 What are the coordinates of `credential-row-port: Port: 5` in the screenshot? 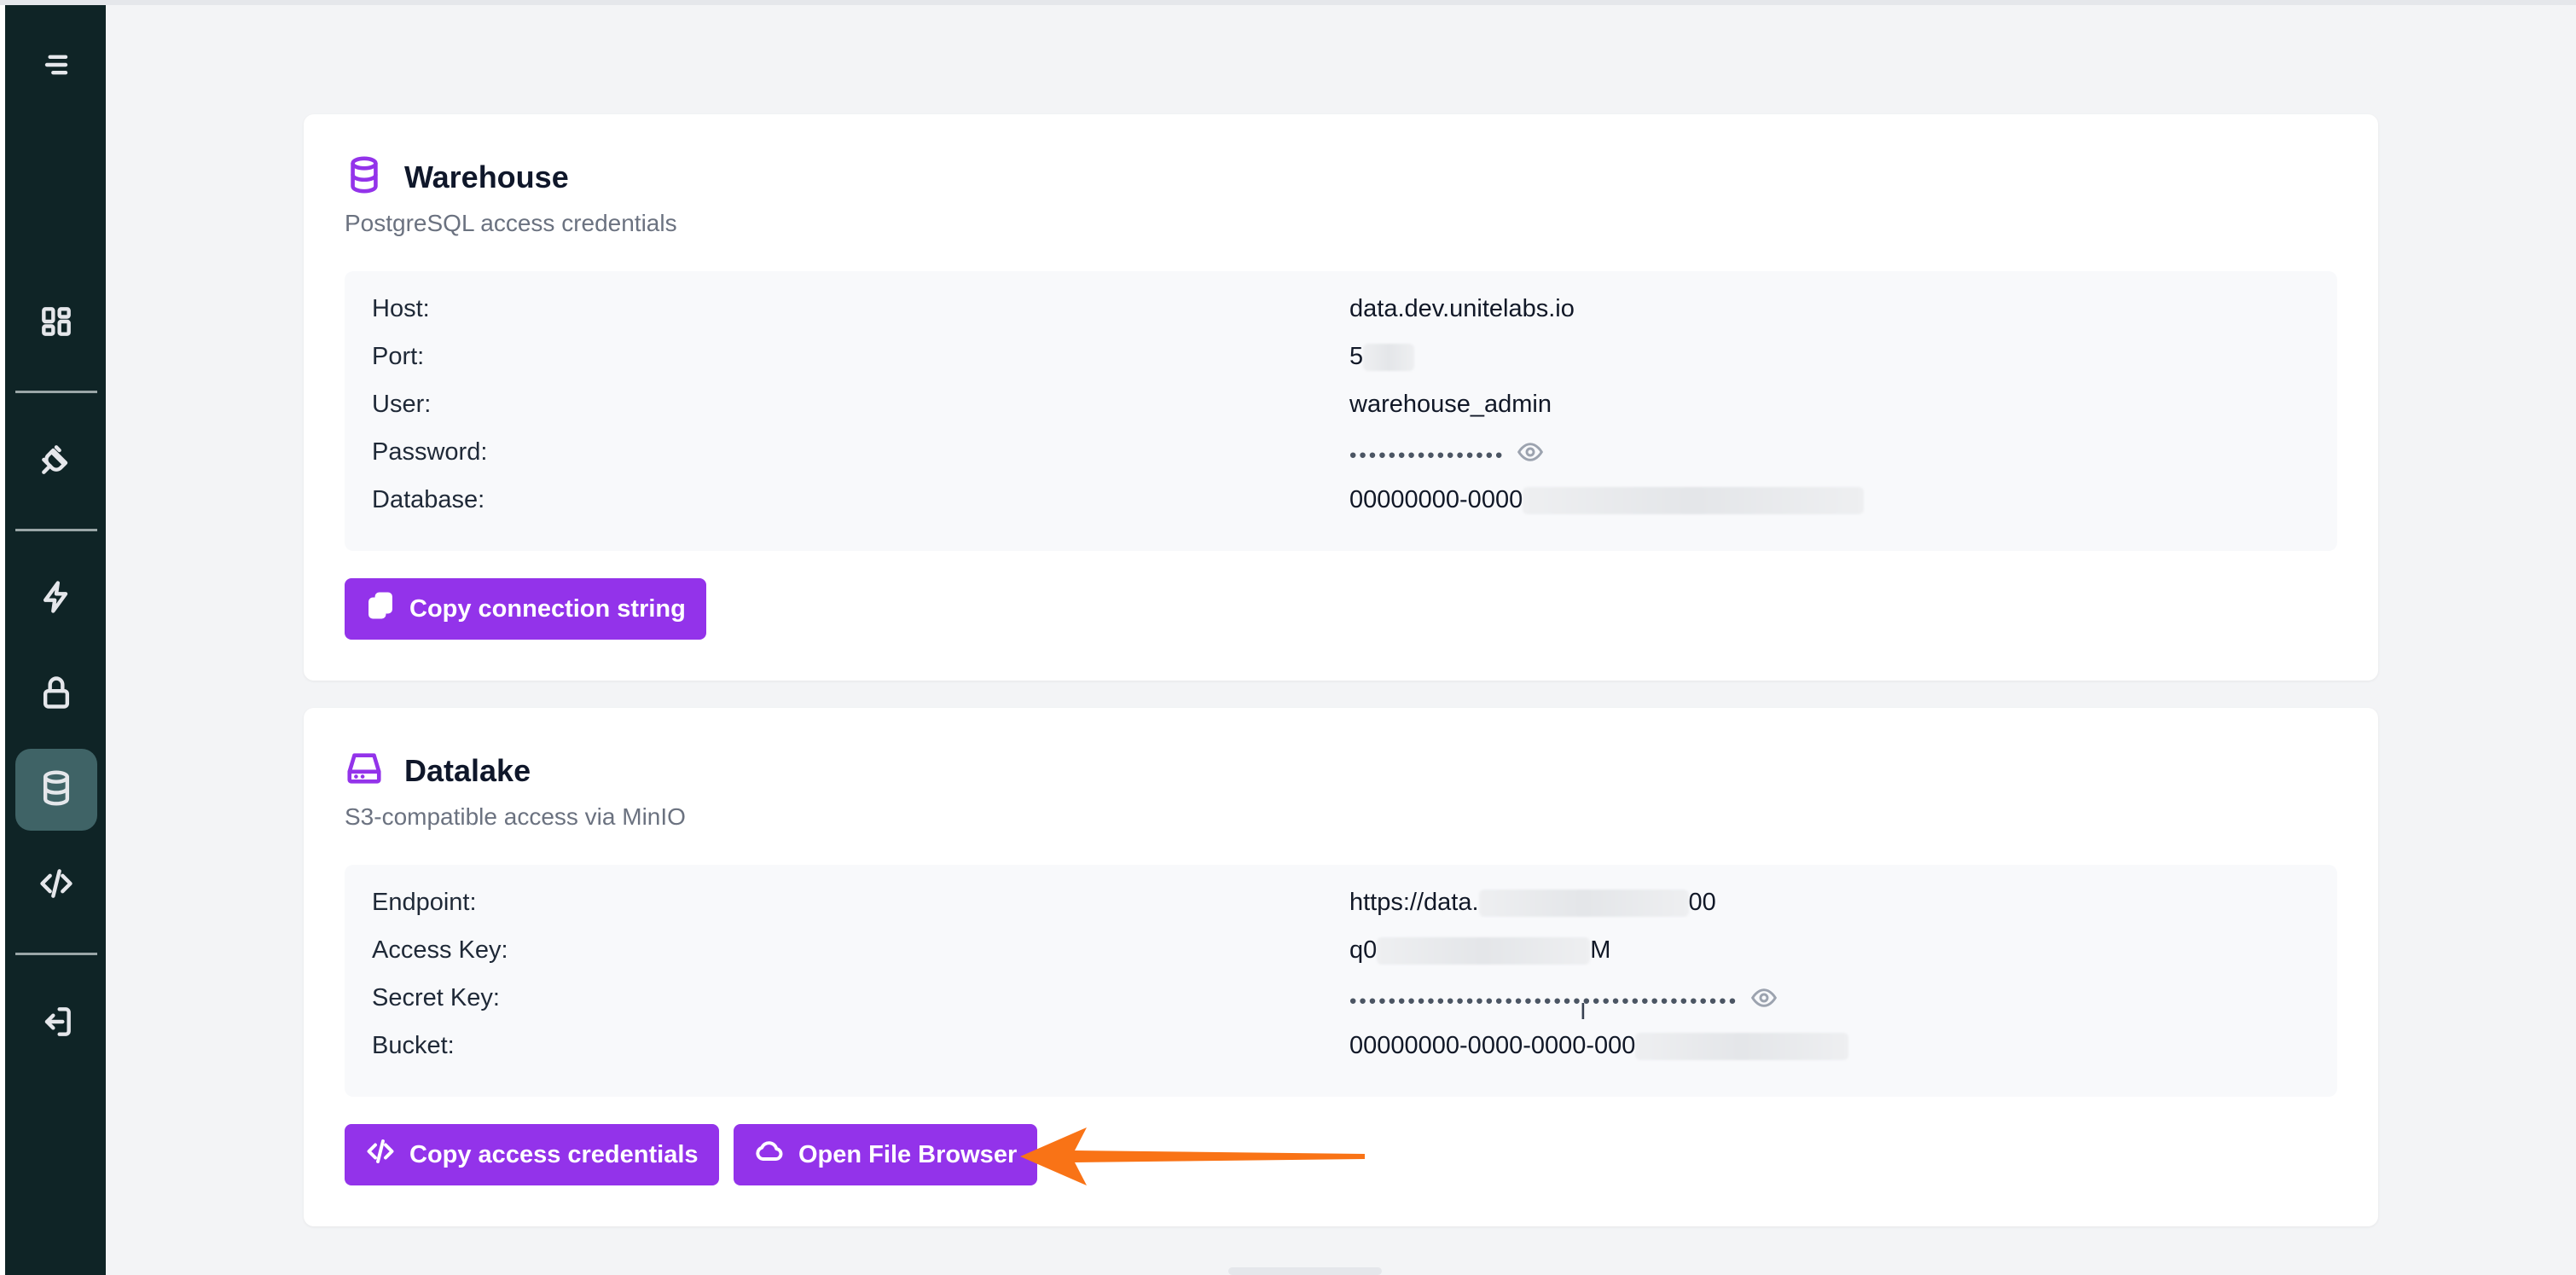 It's located at (1341, 358).